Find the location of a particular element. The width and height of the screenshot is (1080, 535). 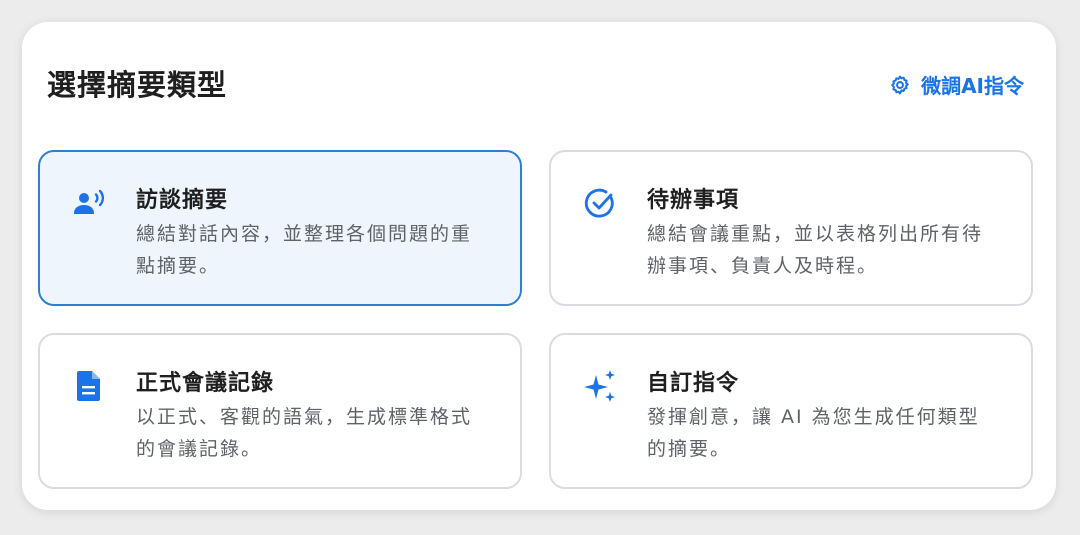

tune-ai-prompt-link: 微調AI指令 is located at coordinates (956, 84).